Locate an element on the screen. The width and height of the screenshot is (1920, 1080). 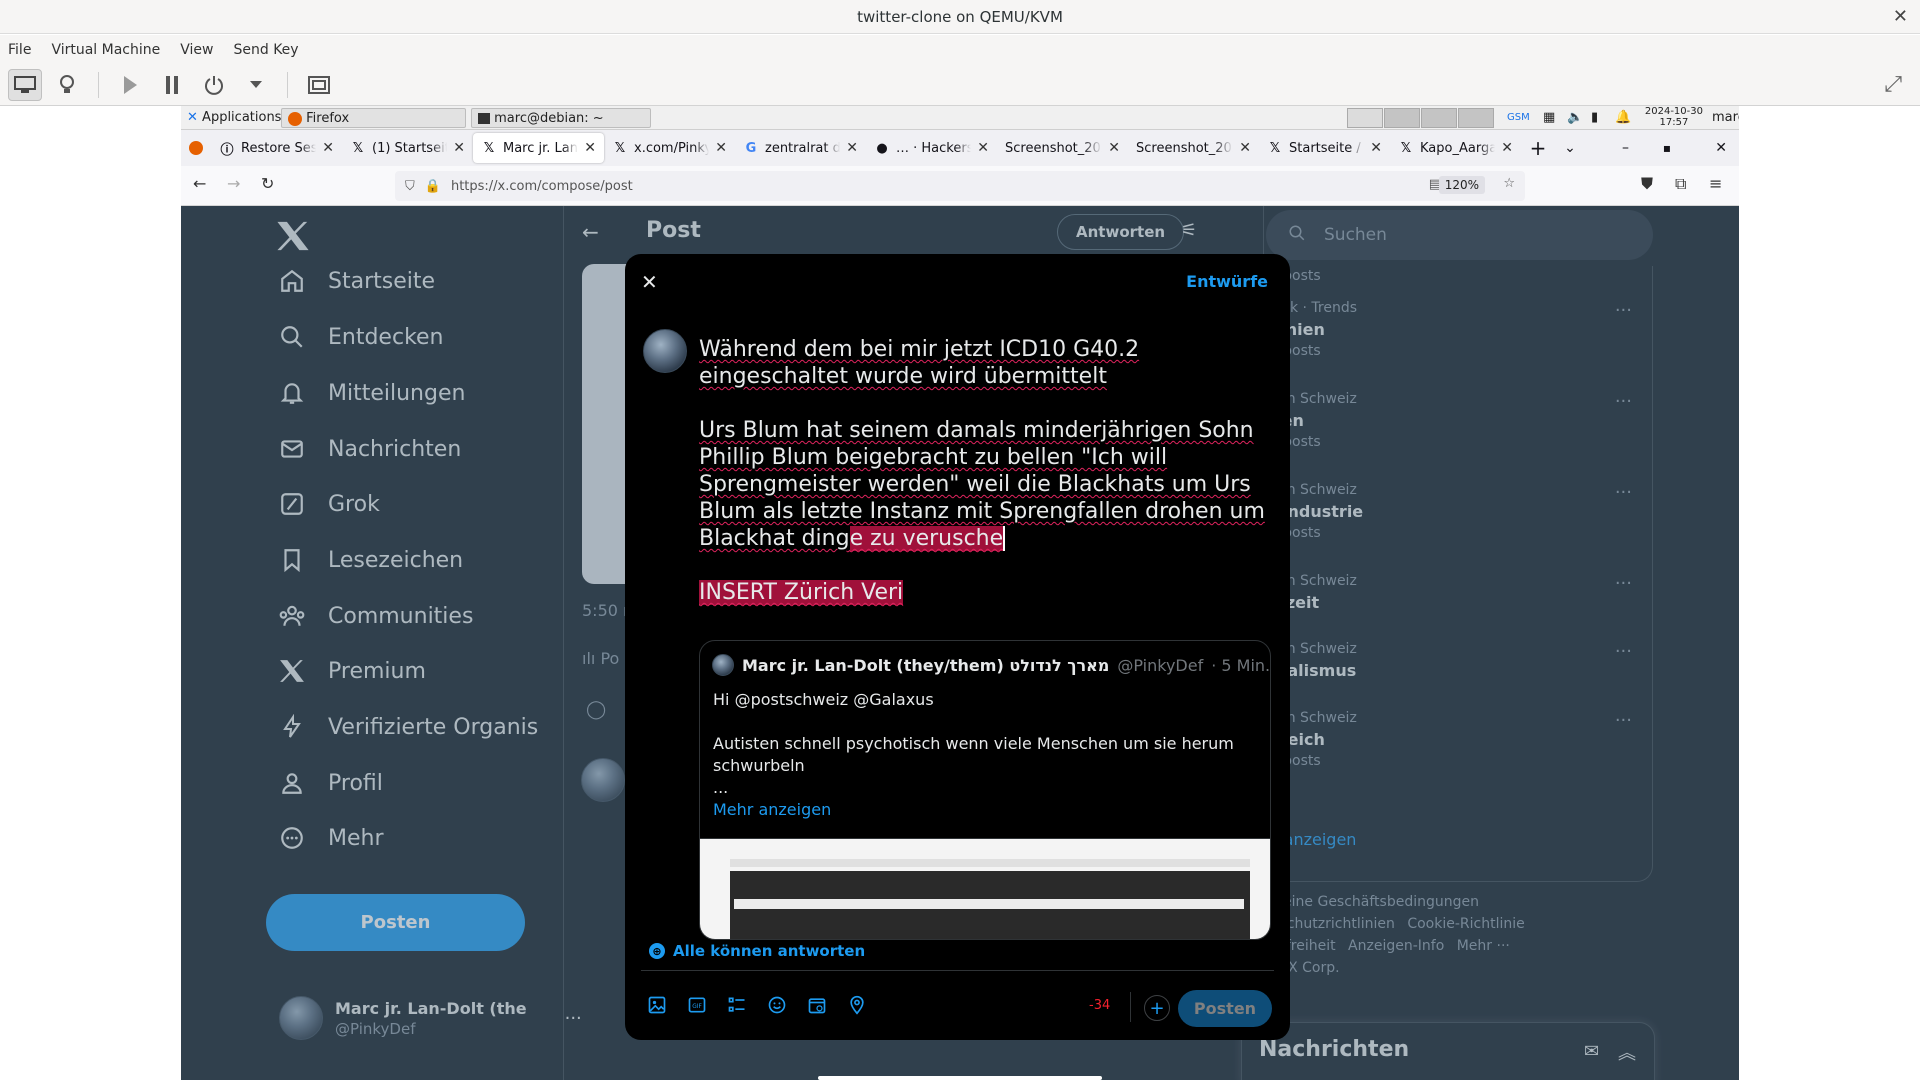
emoji-icon is located at coordinates (777, 1005).